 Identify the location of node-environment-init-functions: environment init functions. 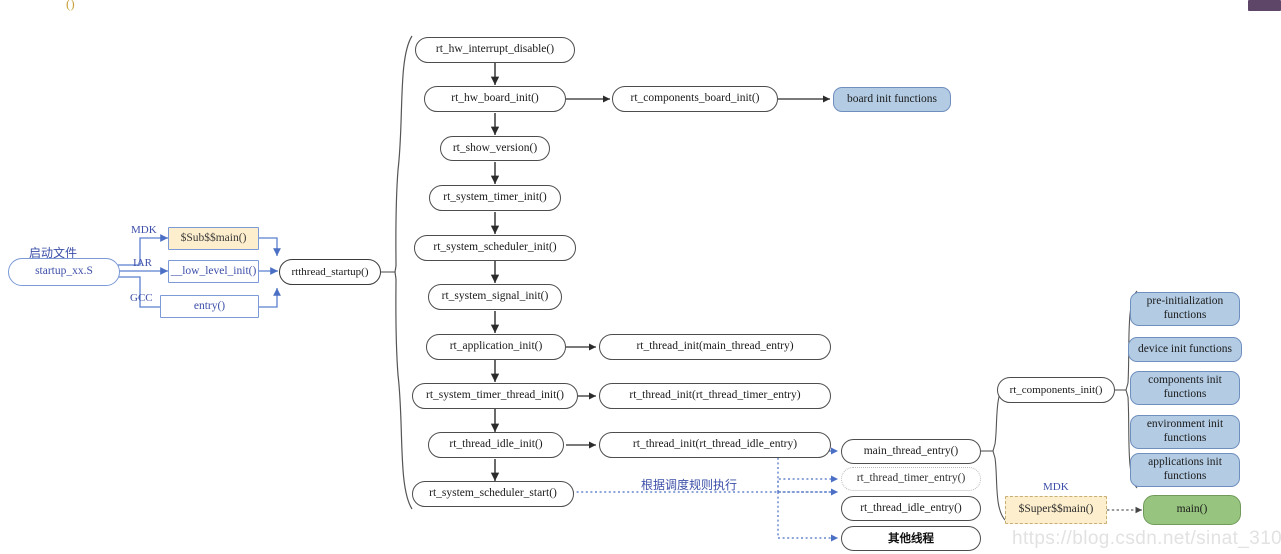
(1185, 432).